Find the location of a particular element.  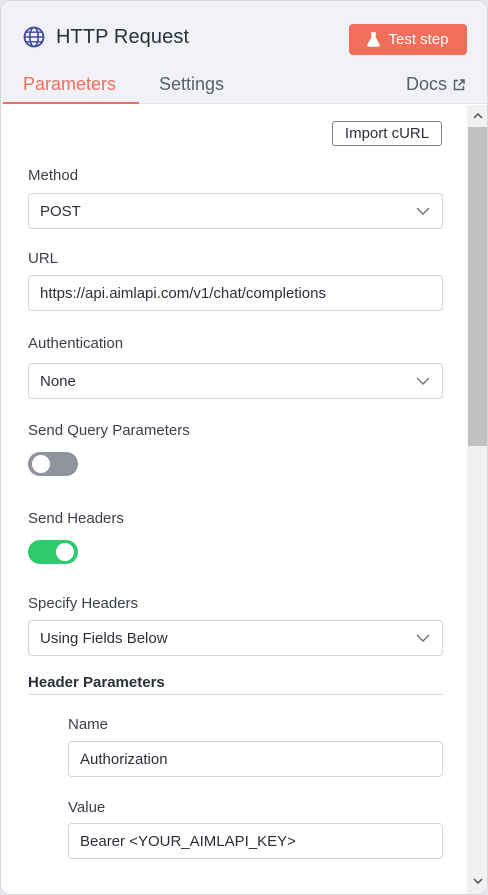

test-step-label: Test step is located at coordinates (418, 39).